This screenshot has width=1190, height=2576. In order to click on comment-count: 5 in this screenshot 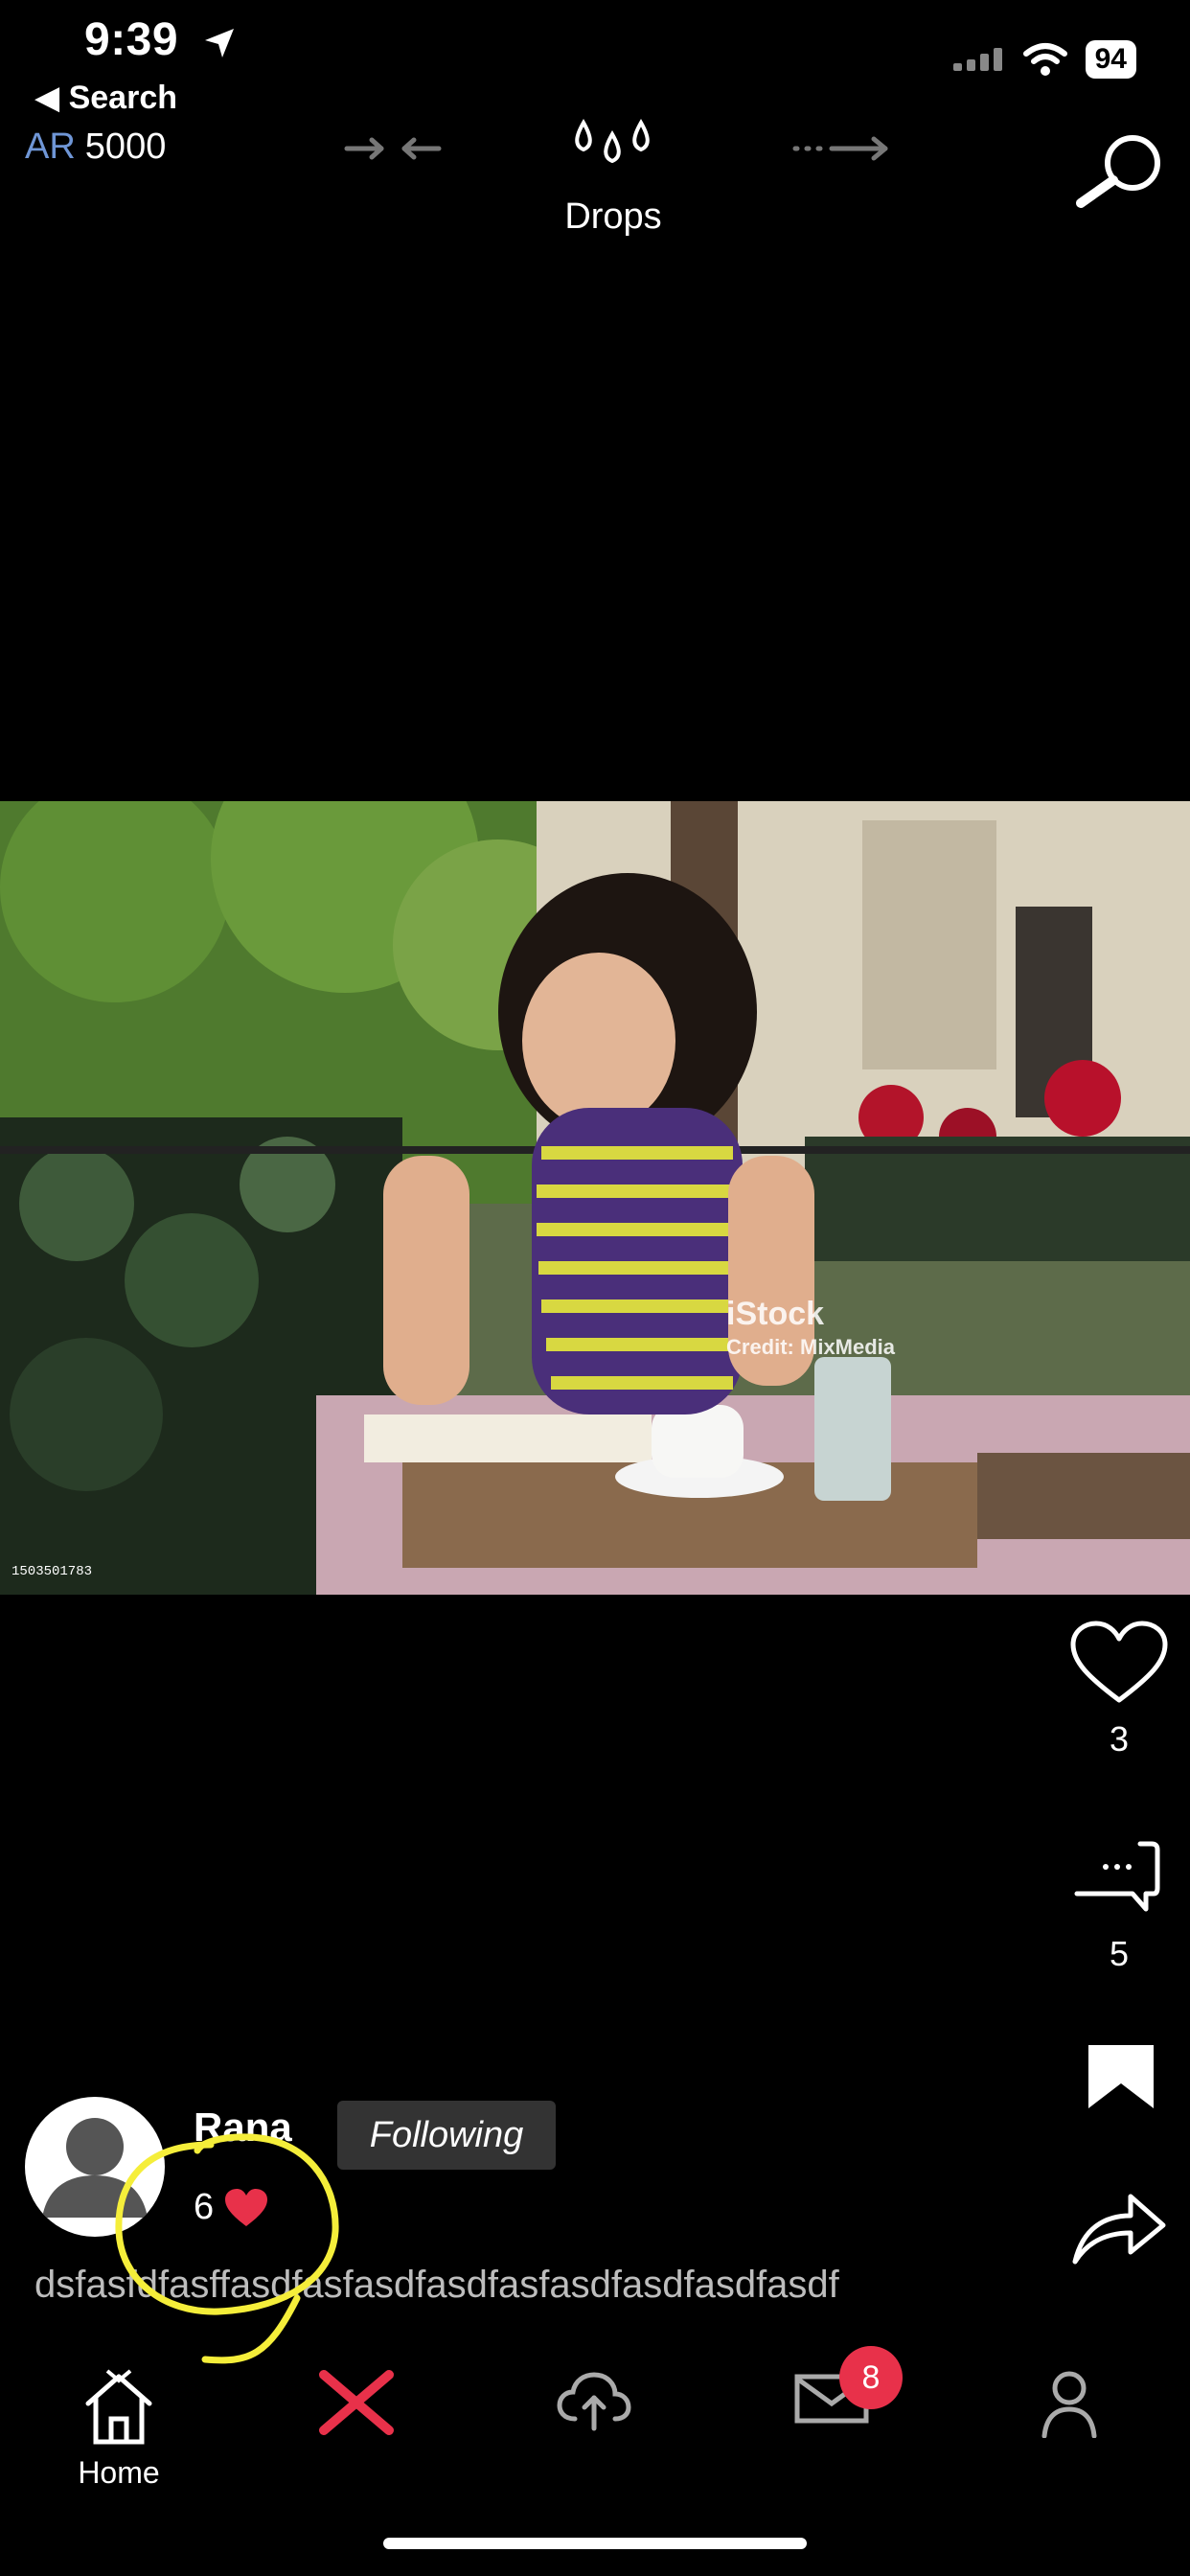, I will do `click(1120, 1953)`.